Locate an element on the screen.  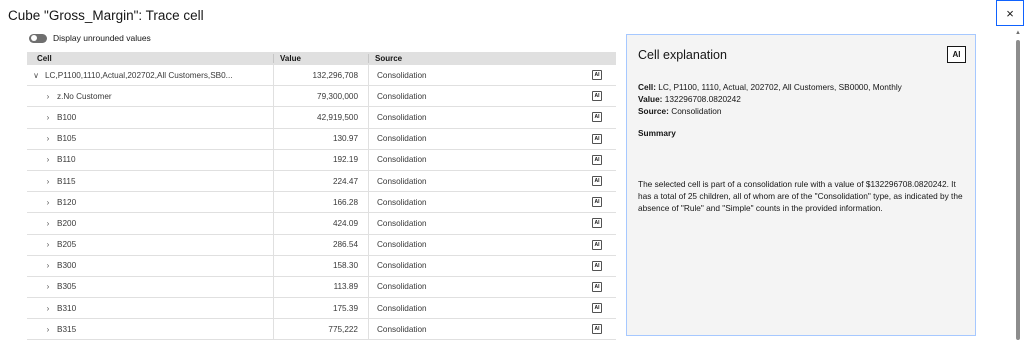
row-value: 286.54 is located at coordinates (320, 244).